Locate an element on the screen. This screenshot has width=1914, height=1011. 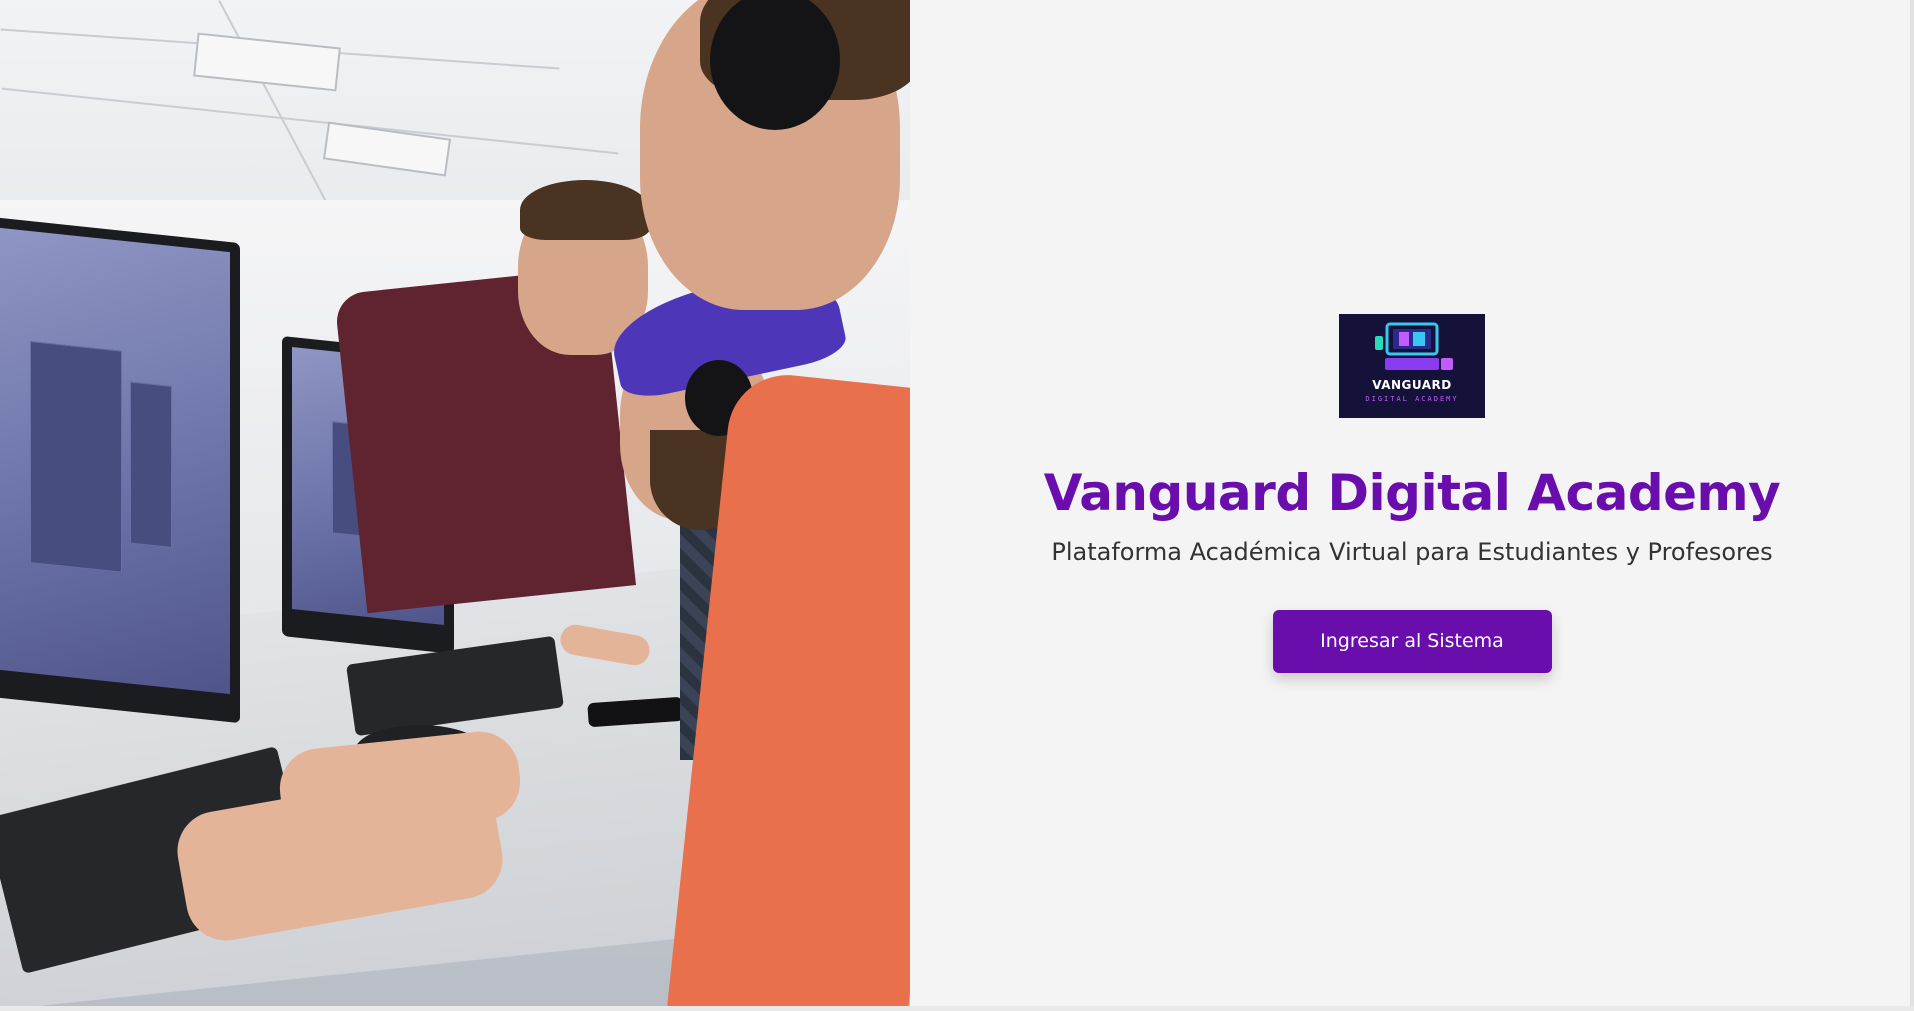
logo-wordmark: VANGUARD is located at coordinates (1412, 384).